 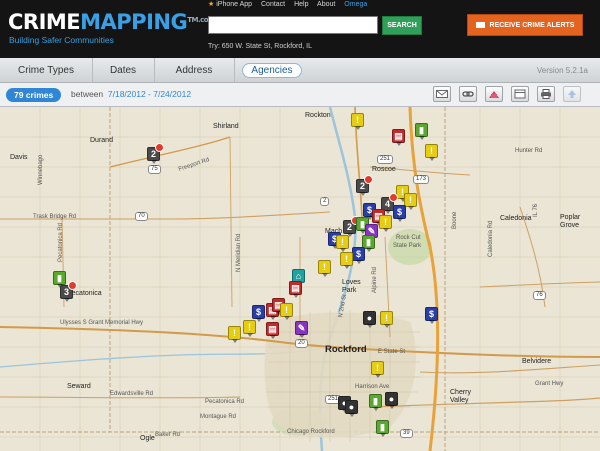 What do you see at coordinates (154, 169) in the screenshot?
I see `route-shield: 75` at bounding box center [154, 169].